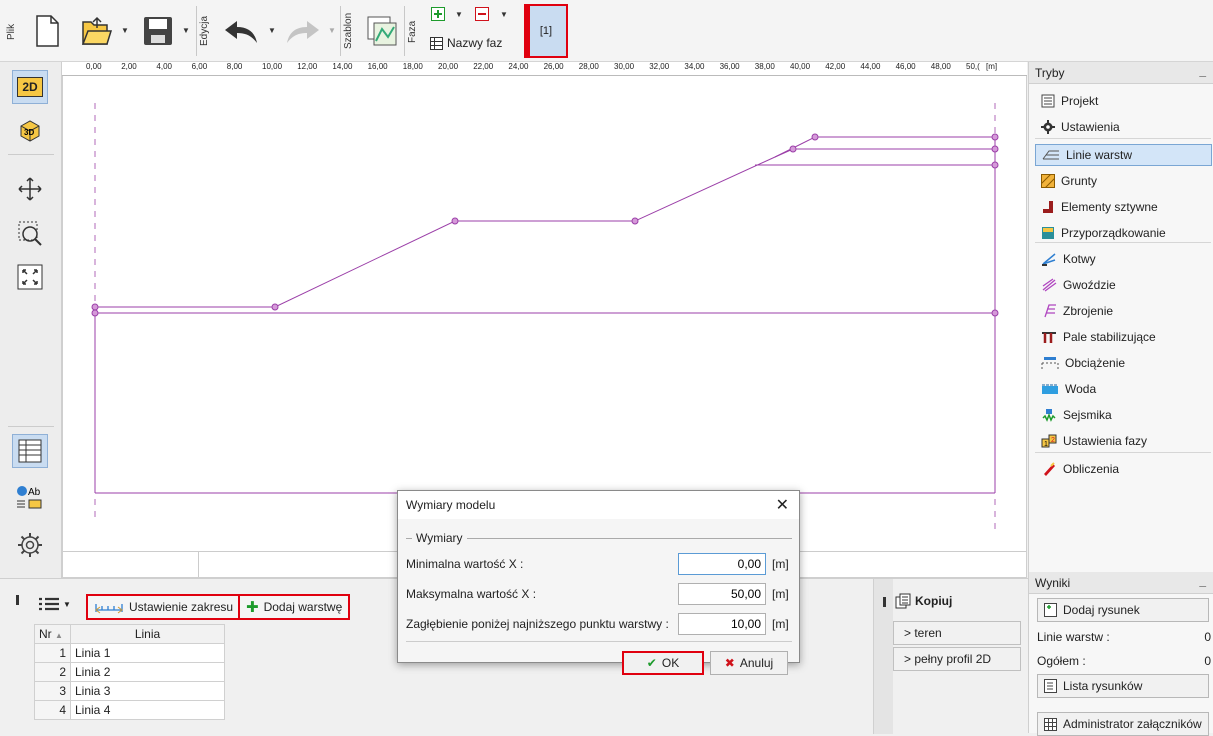 The height and width of the screenshot is (736, 1213). Describe the element at coordinates (47, 31) in the screenshot. I see `new-file-icon` at that location.